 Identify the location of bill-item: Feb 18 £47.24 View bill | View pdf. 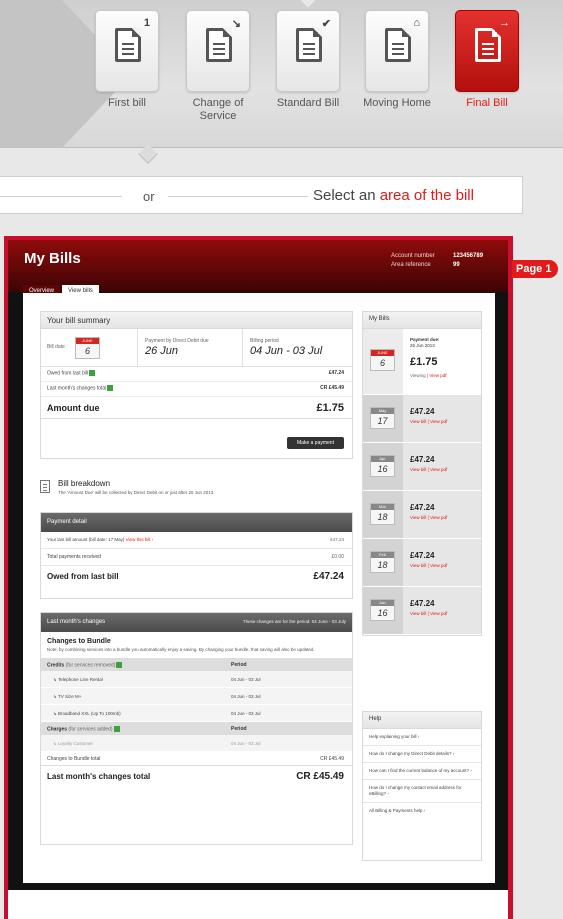
(422, 563).